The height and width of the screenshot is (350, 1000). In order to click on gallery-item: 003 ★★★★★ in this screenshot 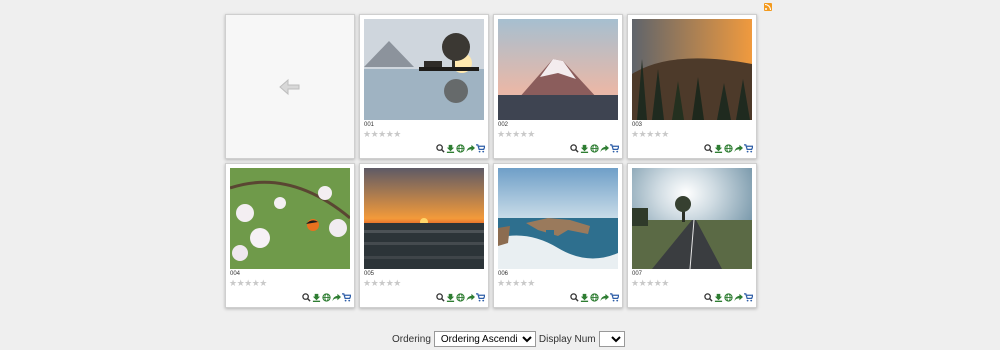, I will do `click(692, 86)`.